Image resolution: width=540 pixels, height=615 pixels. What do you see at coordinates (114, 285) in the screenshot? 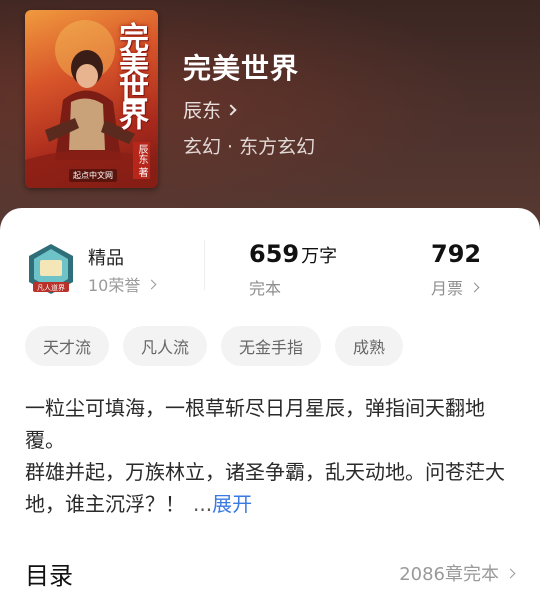
I see `honor-count: 10荣誉` at bounding box center [114, 285].